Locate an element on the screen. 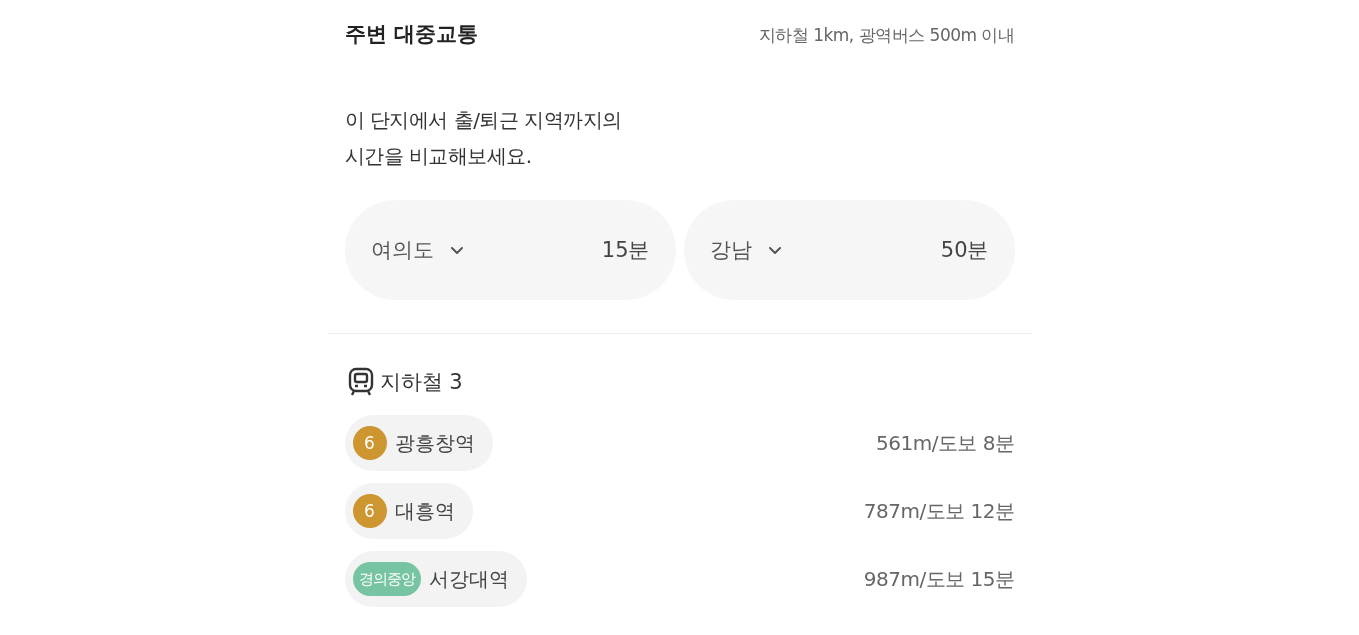 This screenshot has width=1359, height=635. station-distance: 987m/도보 15분 is located at coordinates (939, 579).